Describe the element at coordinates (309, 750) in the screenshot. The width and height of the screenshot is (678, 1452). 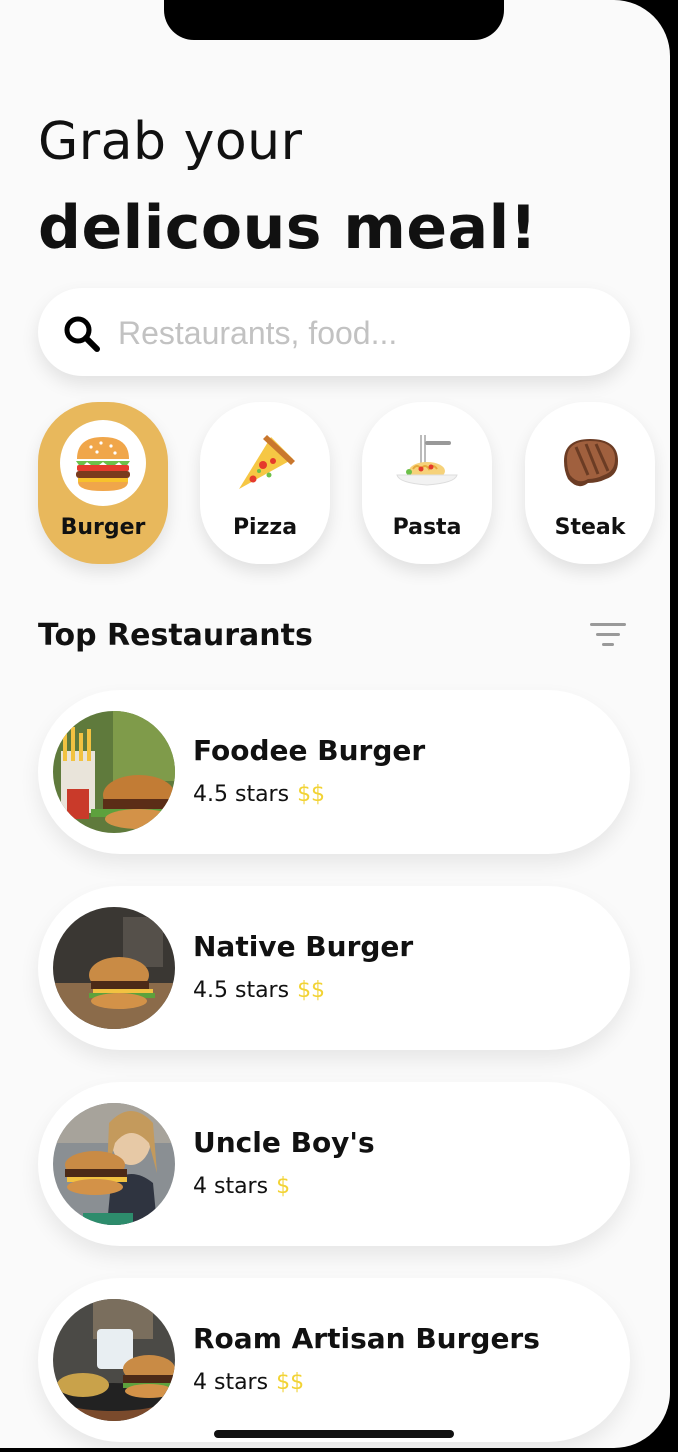
I see `restaurant-name: Foodee Burger` at that location.